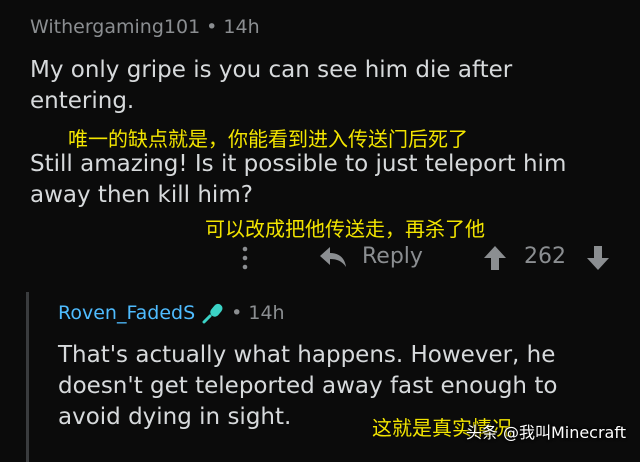 The height and width of the screenshot is (462, 640). I want to click on upvote-button, so click(495, 258).